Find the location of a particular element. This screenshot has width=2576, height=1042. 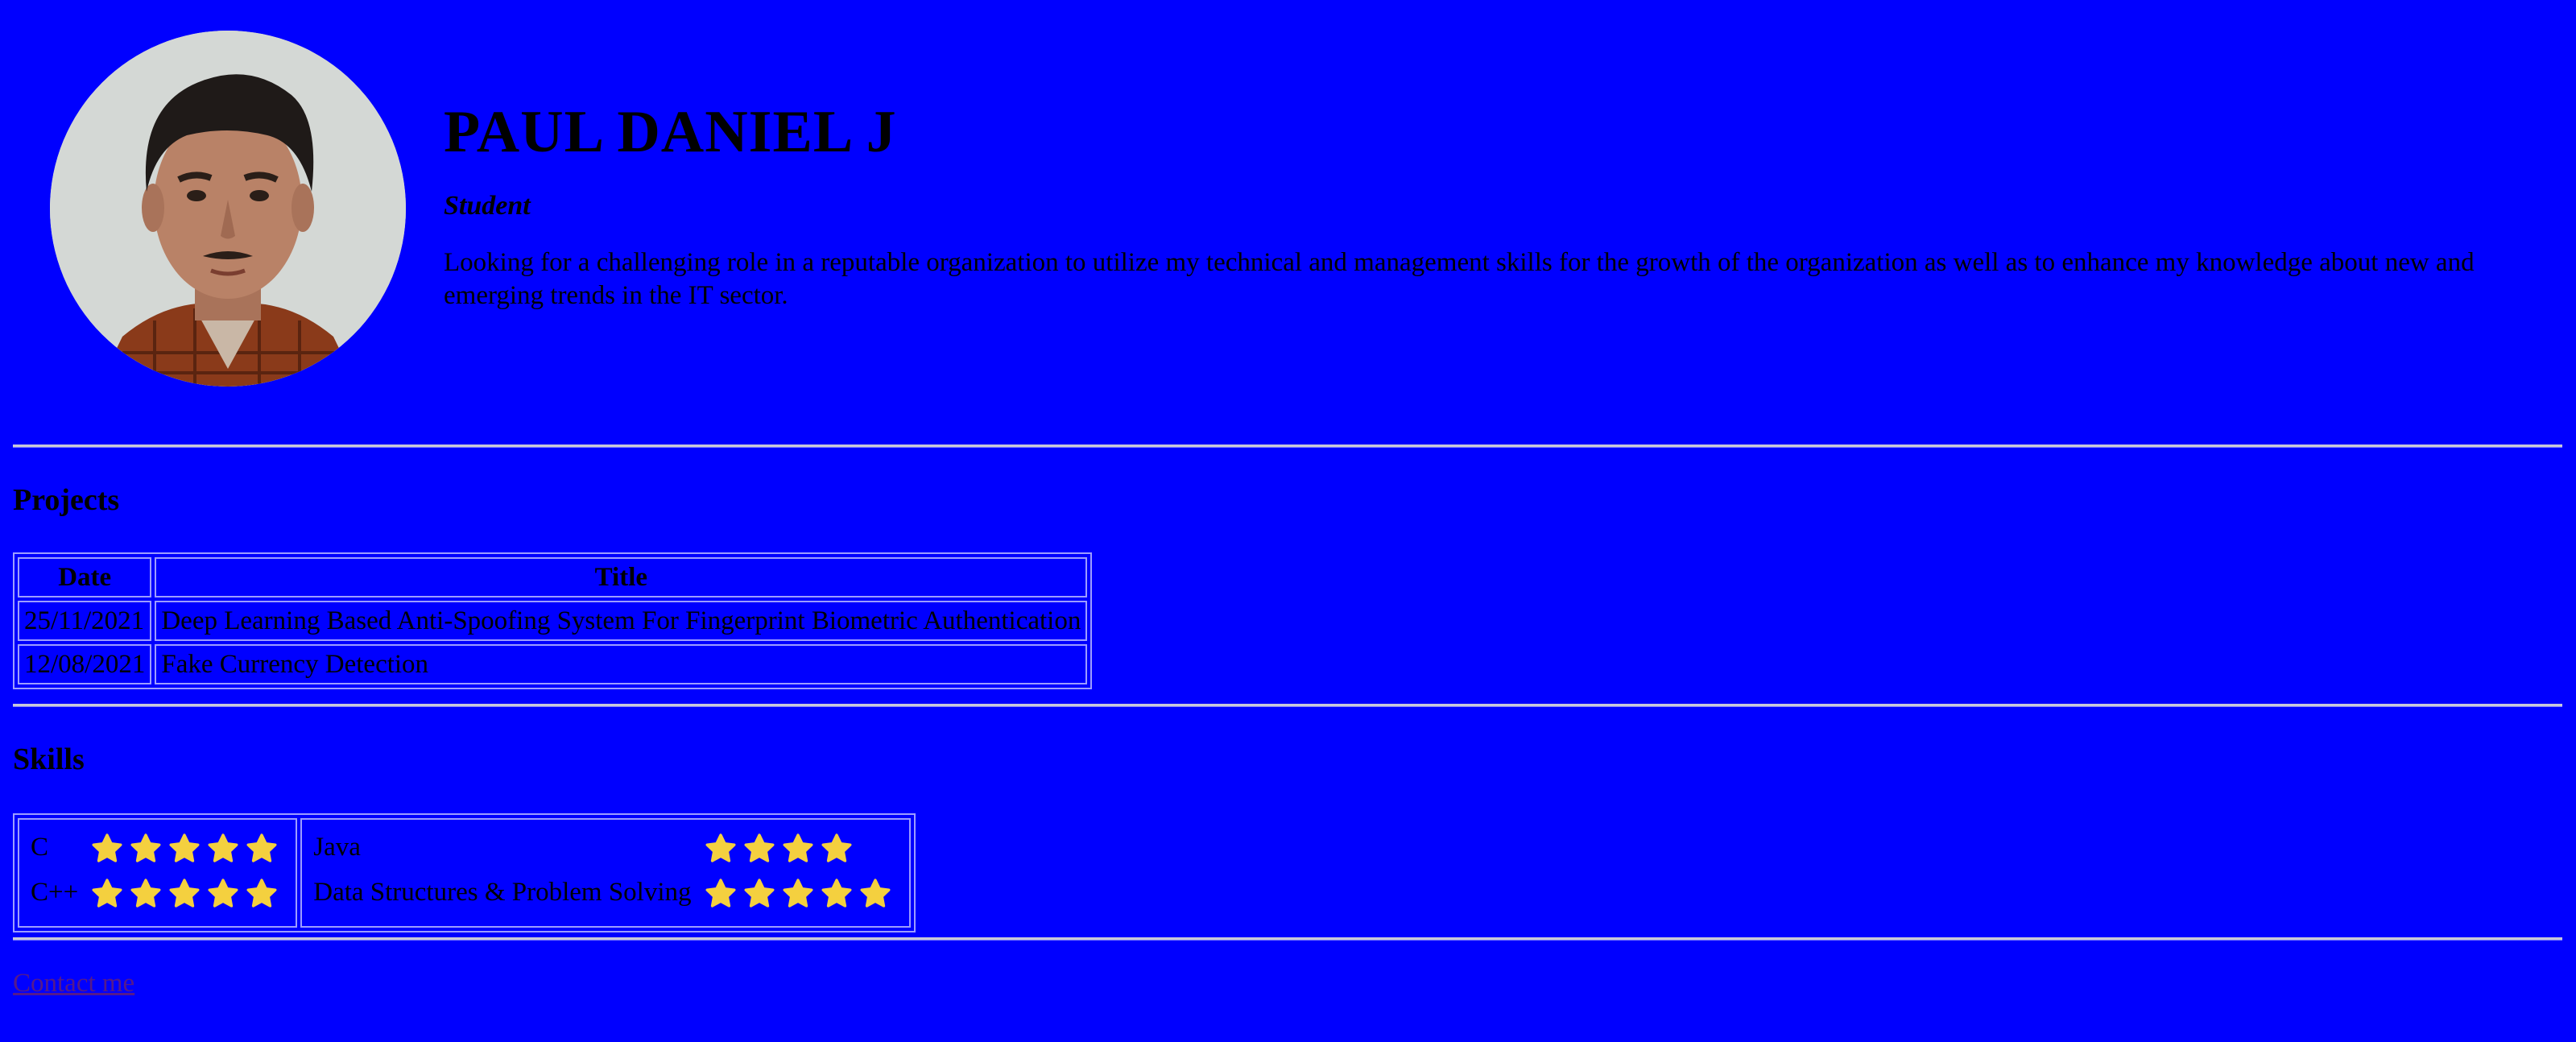

project-date: 25/11/2021 is located at coordinates (85, 621).